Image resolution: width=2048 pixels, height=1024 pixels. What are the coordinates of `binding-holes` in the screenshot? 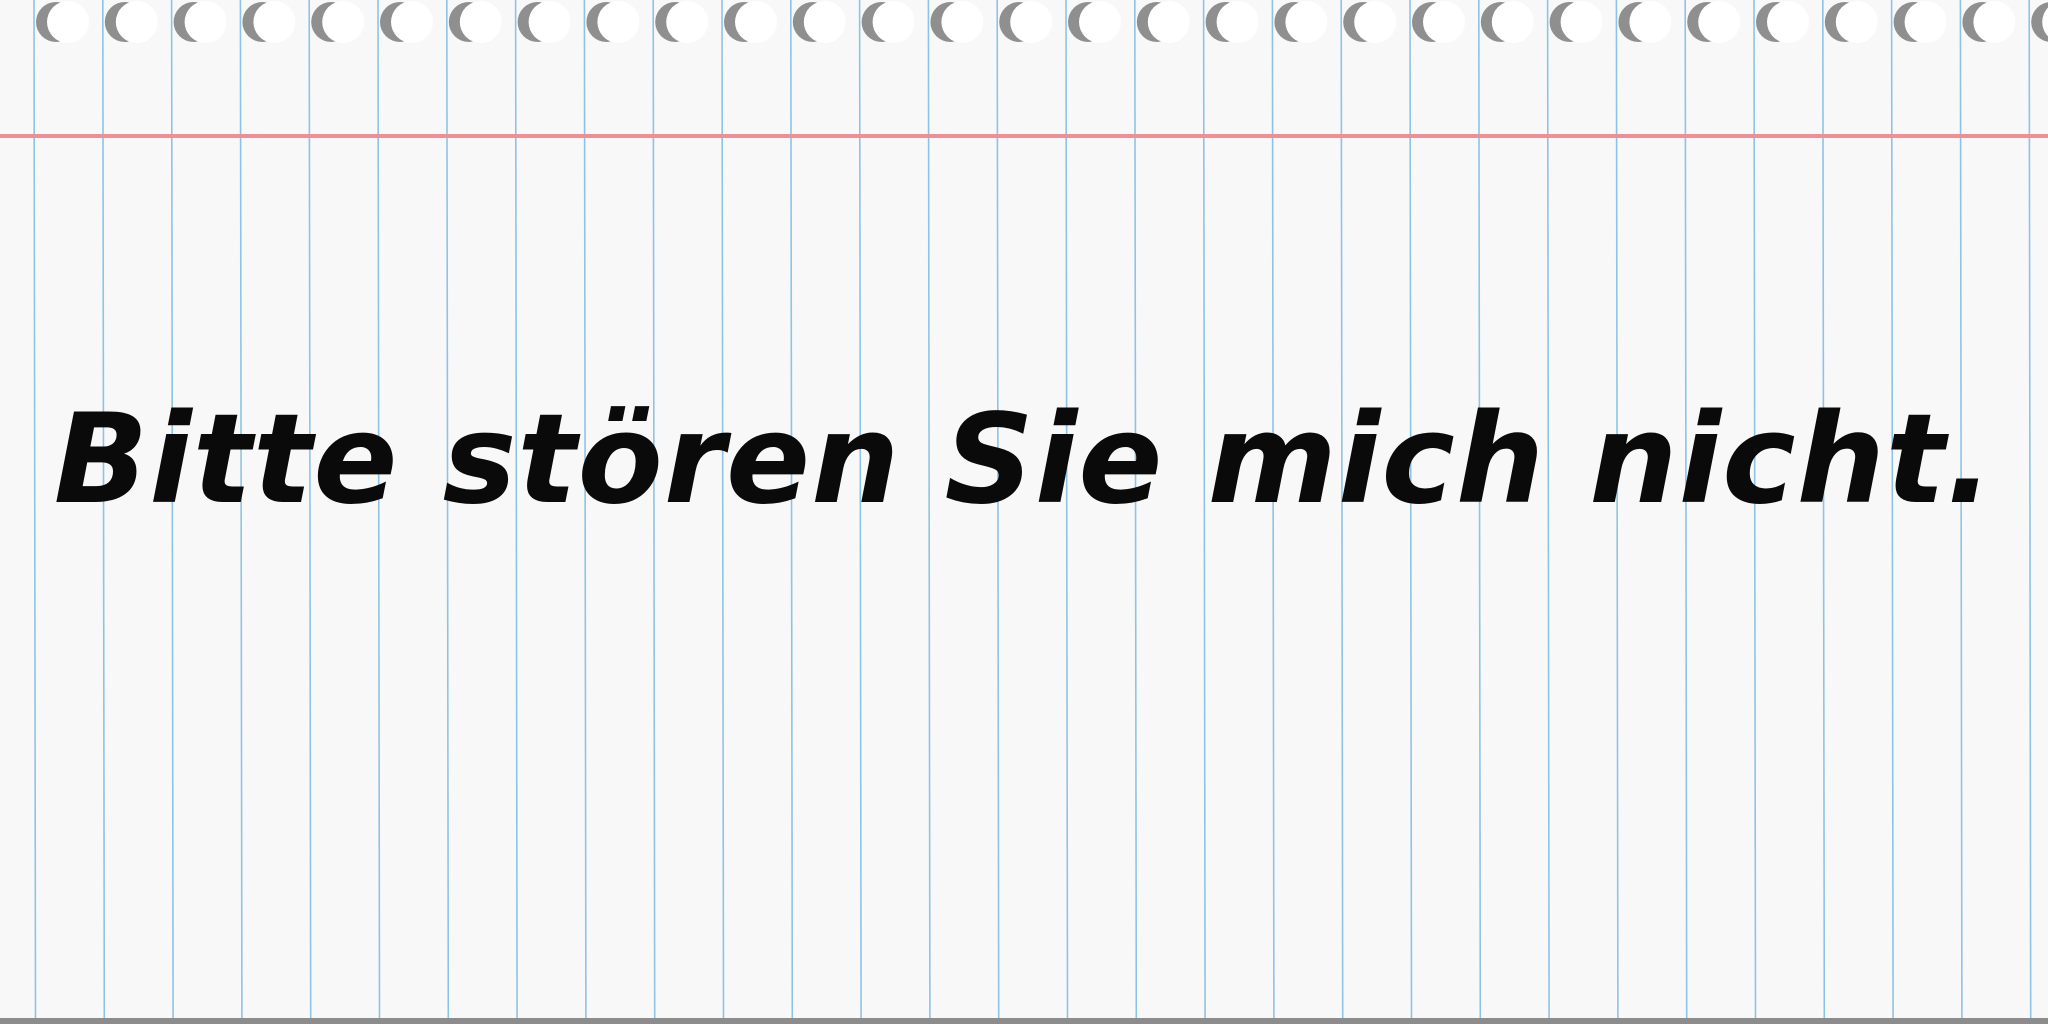 It's located at (1042, 22).